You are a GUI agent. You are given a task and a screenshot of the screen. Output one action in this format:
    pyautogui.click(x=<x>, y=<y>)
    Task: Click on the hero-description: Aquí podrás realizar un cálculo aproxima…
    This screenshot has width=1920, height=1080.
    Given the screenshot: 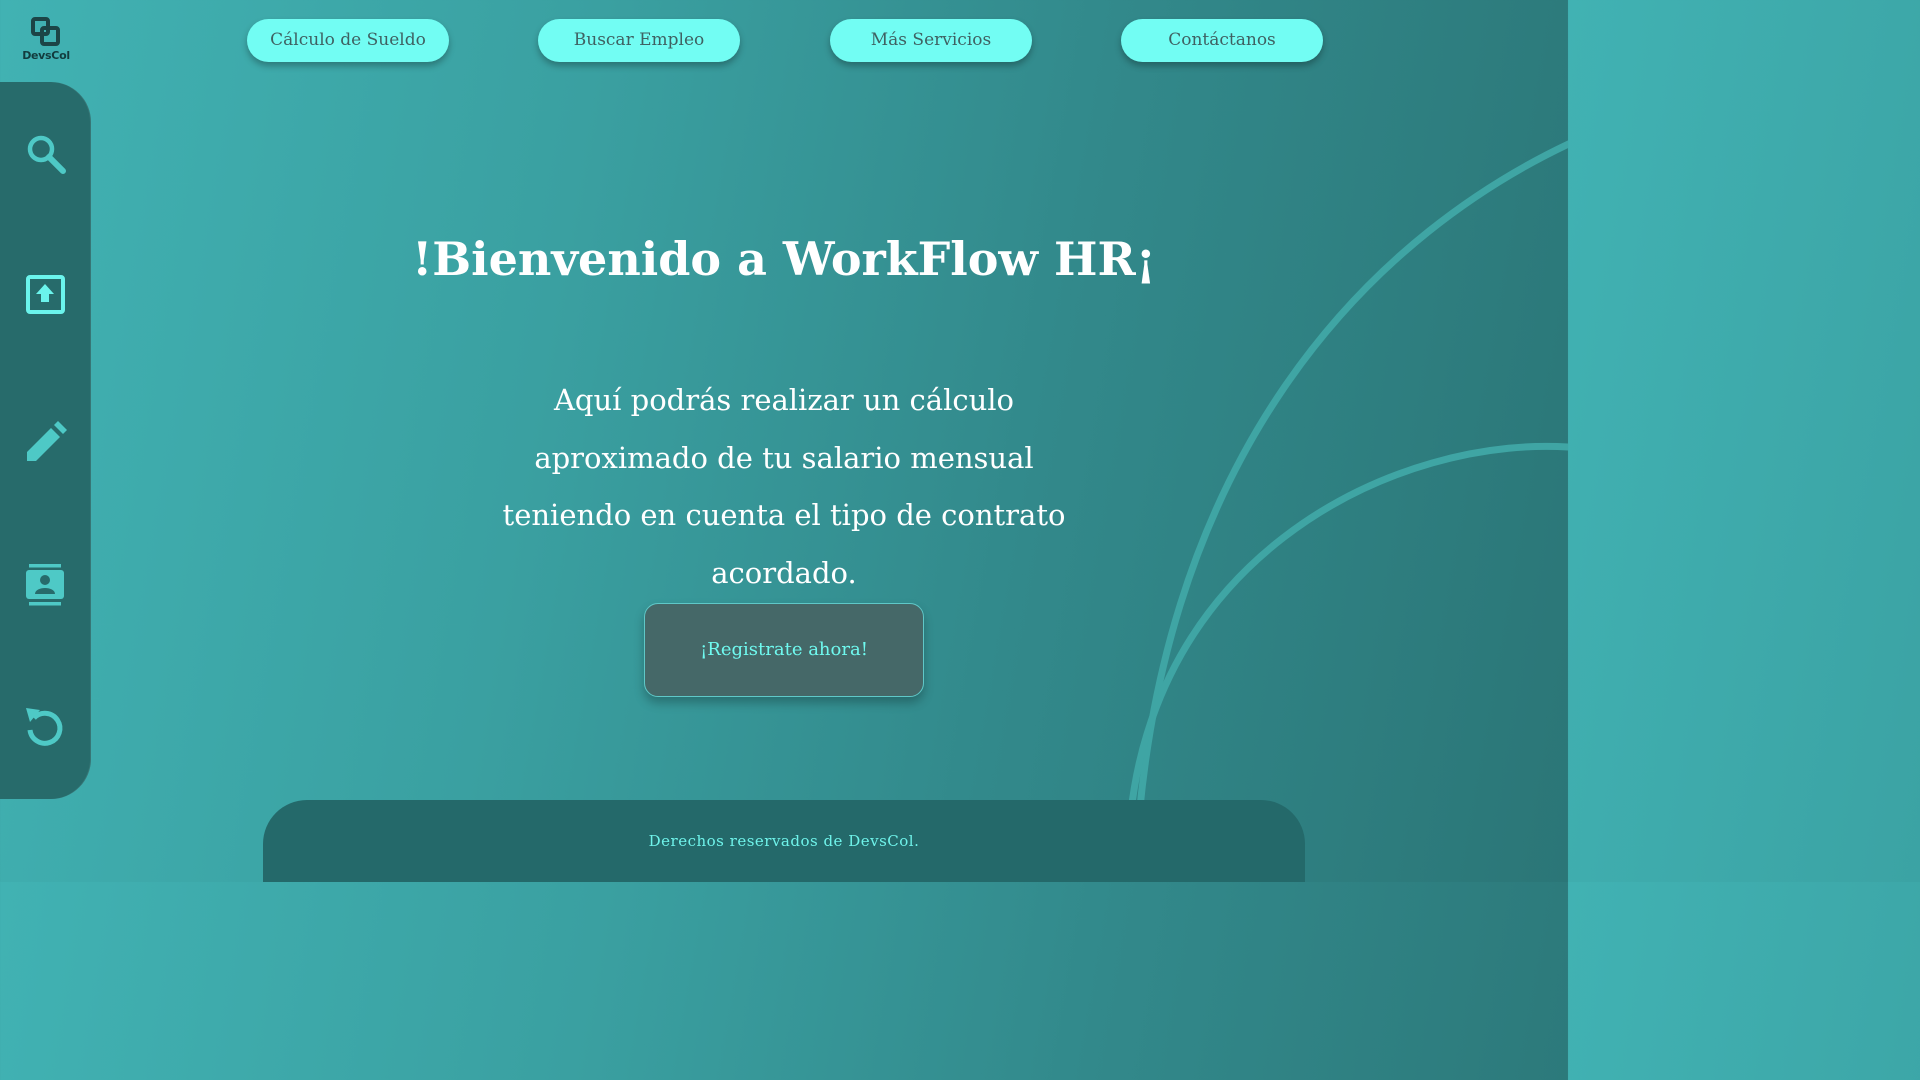 What is the action you would take?
    pyautogui.click(x=784, y=486)
    